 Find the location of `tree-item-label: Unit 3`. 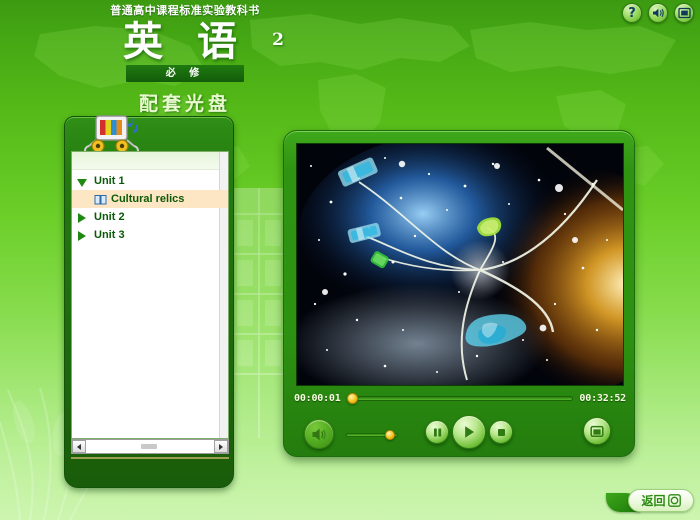

tree-item-label: Unit 3 is located at coordinates (109, 235).